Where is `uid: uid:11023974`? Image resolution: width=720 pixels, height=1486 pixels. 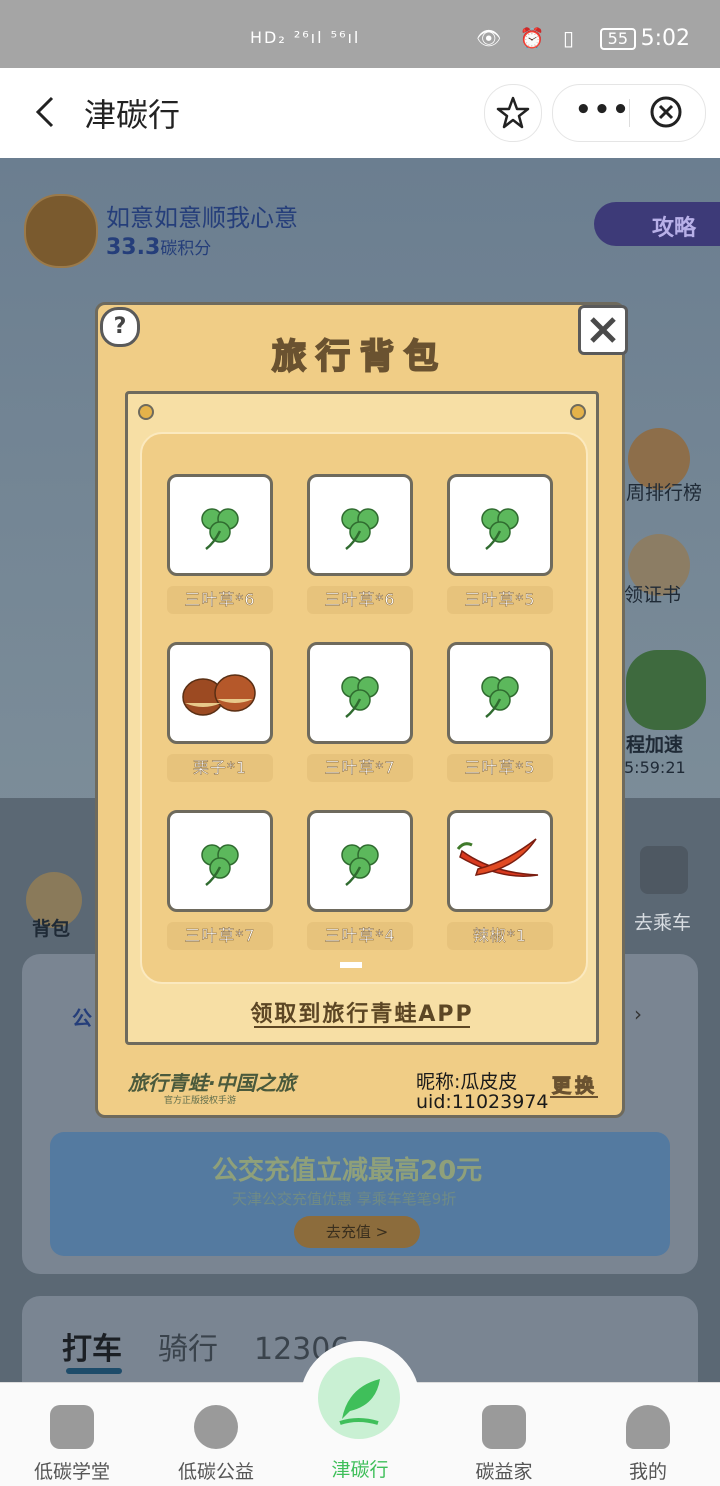 uid: uid:11023974 is located at coordinates (482, 1102).